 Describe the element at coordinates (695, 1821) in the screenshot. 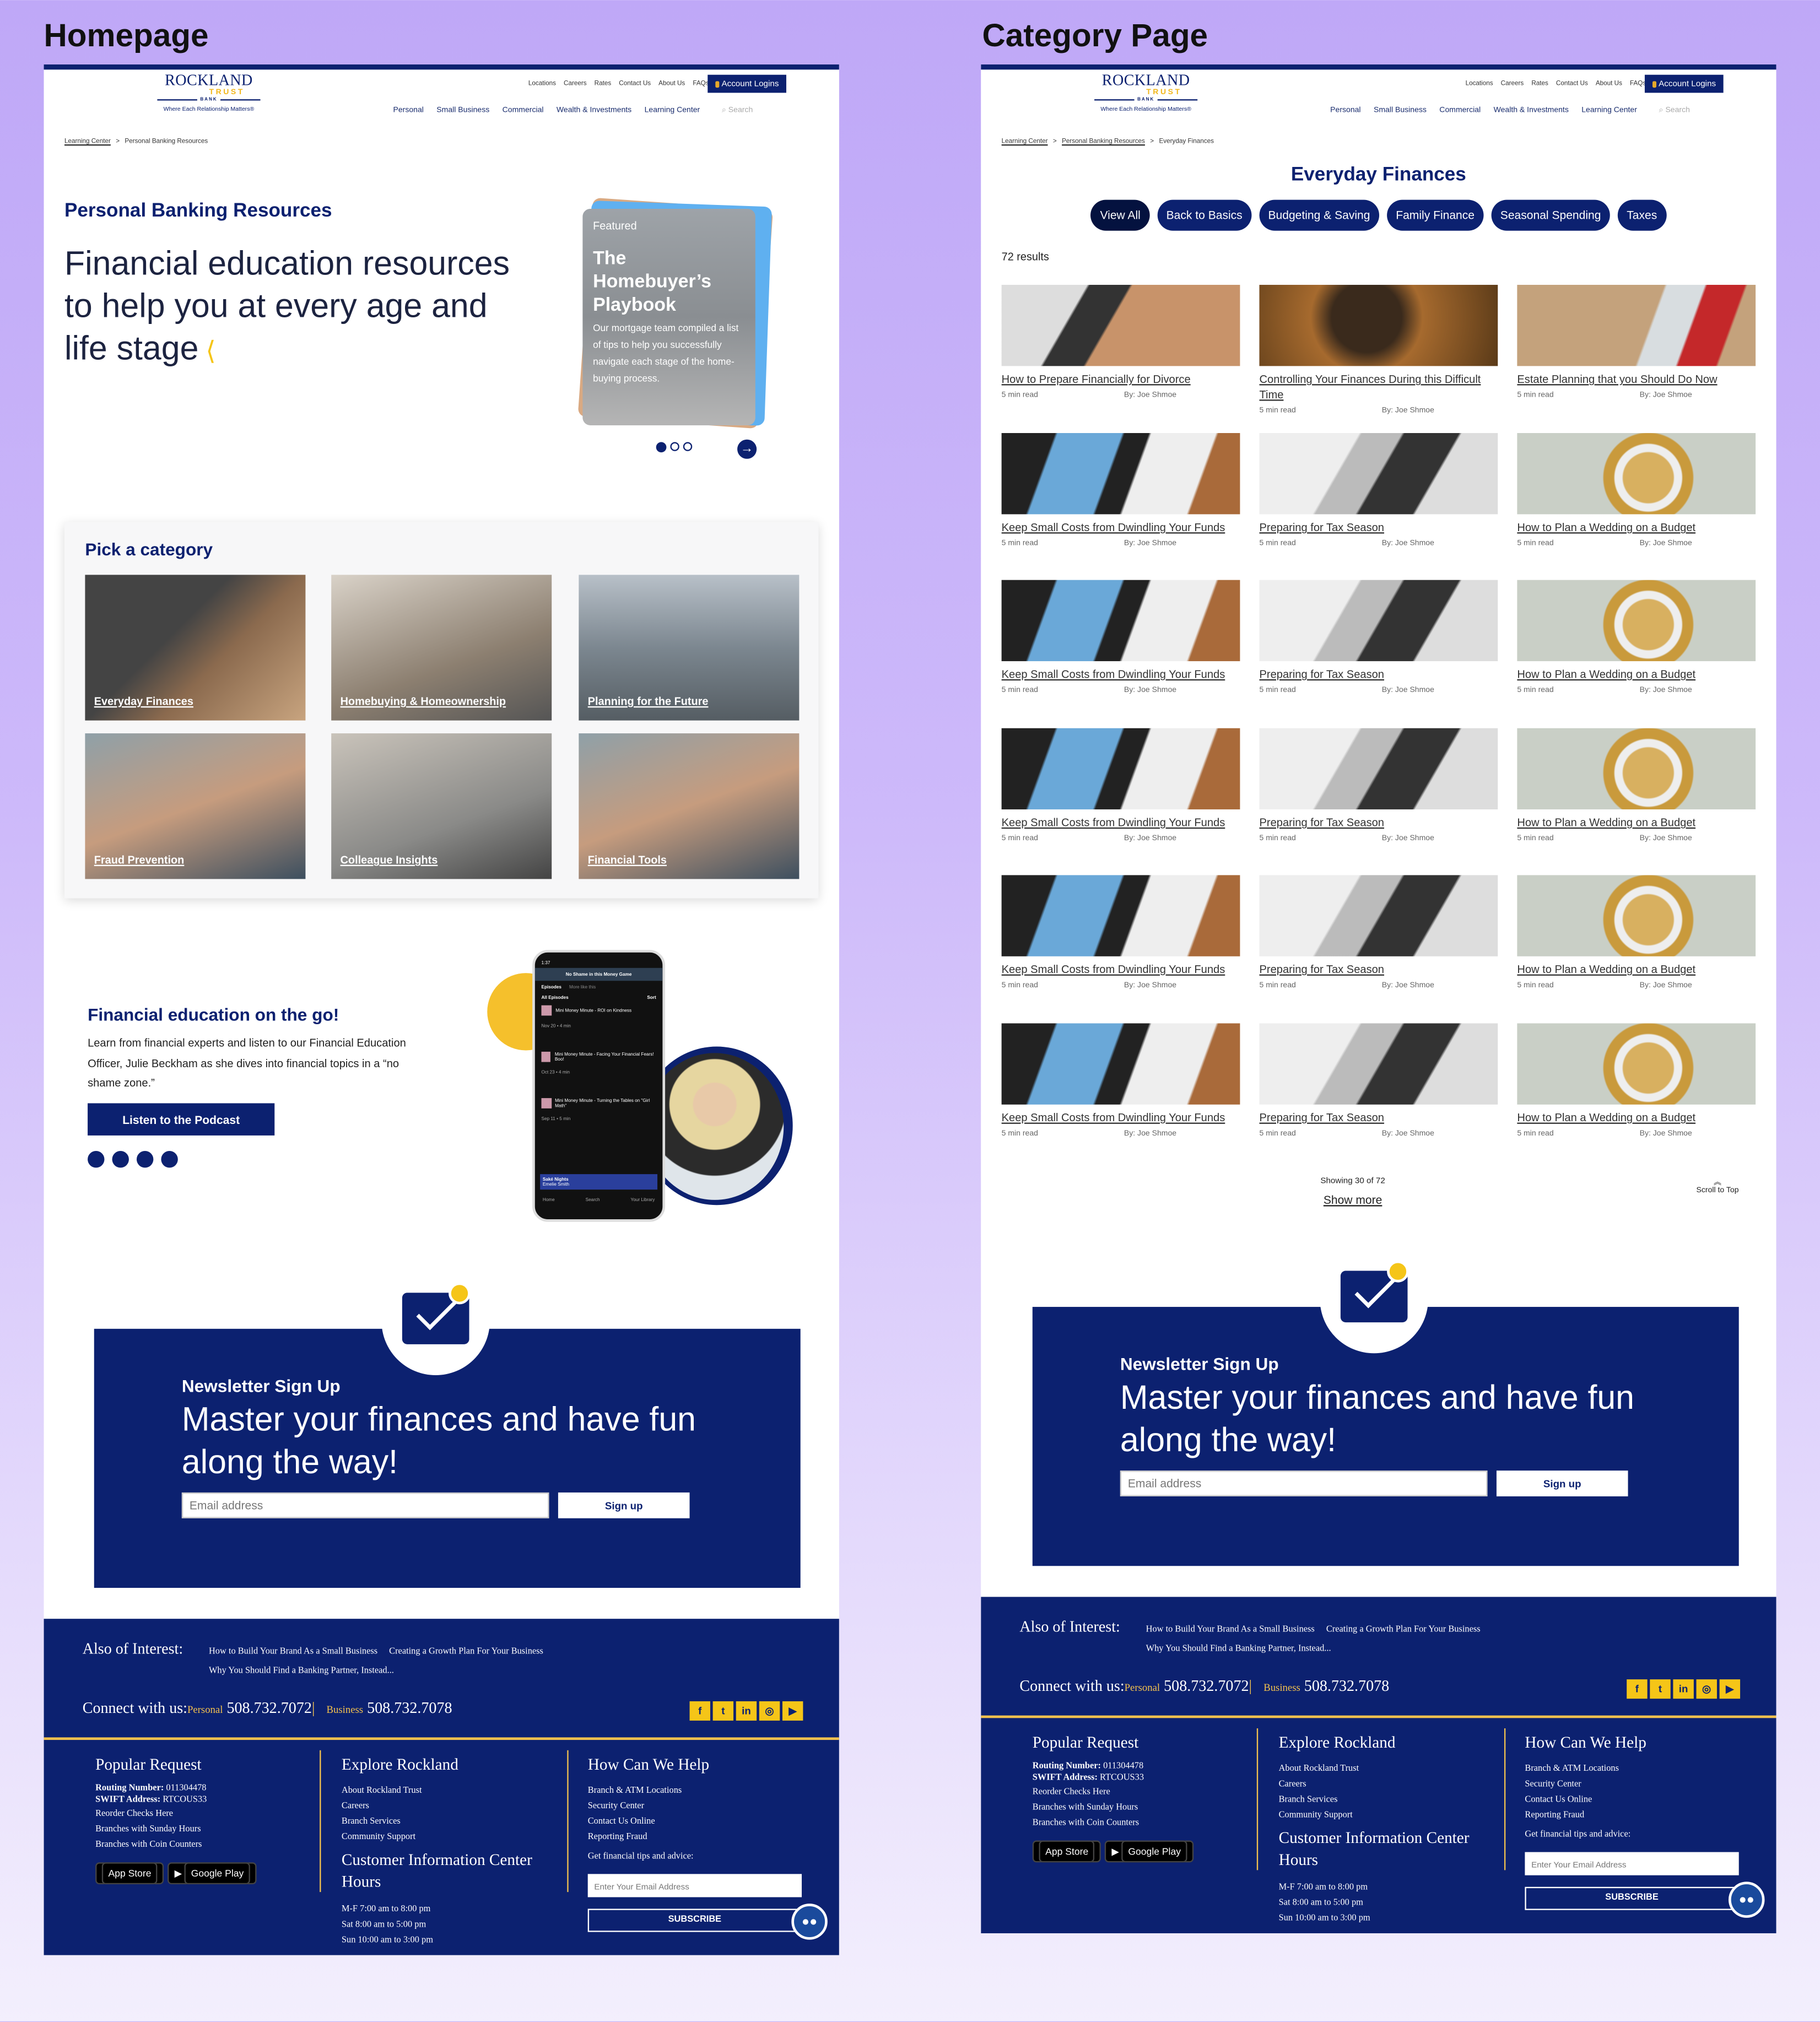

I see `footer-link: Contact Us Online` at that location.